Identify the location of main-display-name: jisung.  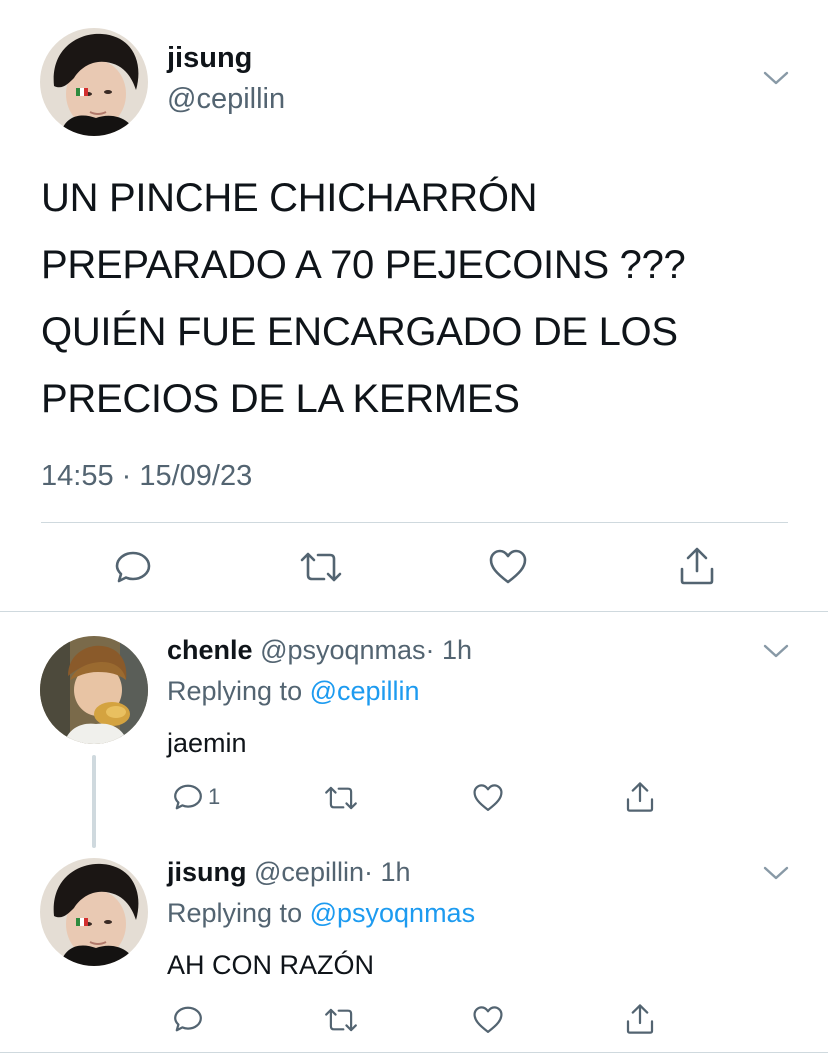
(209, 58).